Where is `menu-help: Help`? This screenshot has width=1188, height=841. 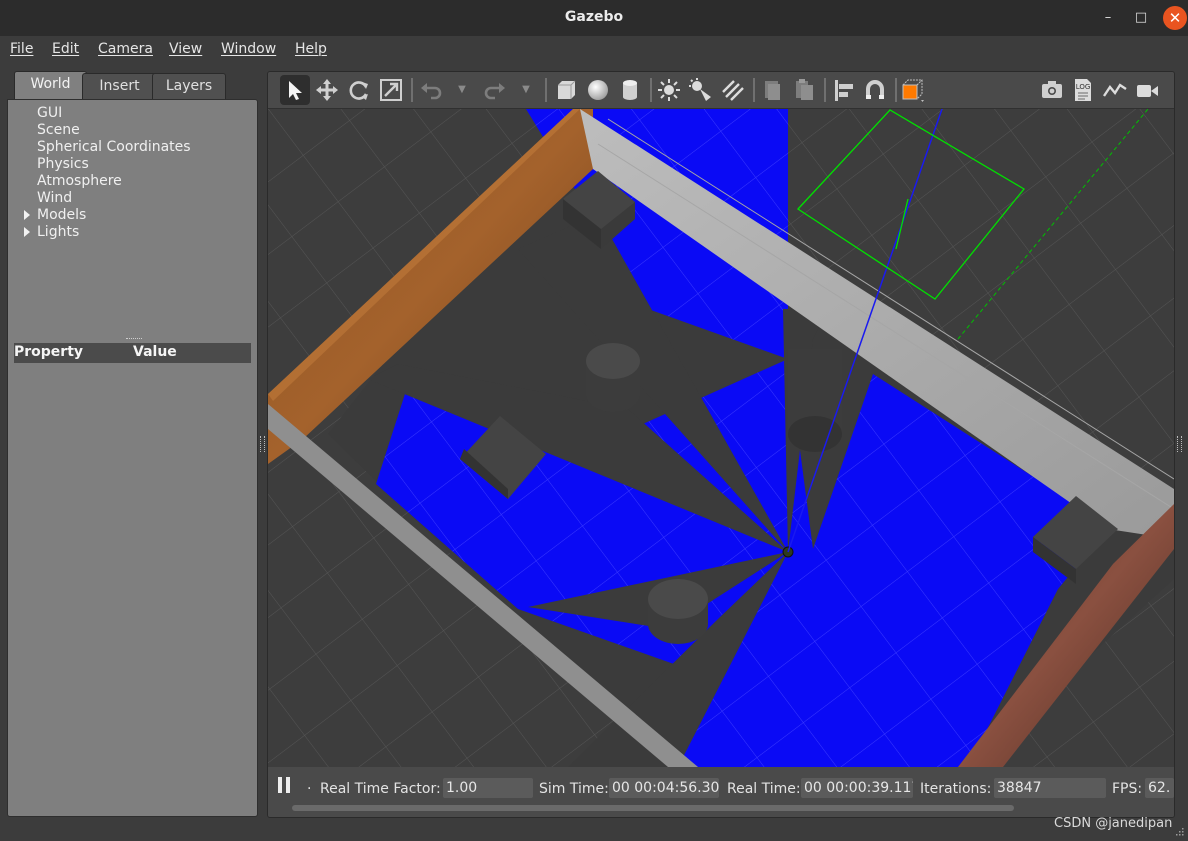
menu-help: Help is located at coordinates (311, 49).